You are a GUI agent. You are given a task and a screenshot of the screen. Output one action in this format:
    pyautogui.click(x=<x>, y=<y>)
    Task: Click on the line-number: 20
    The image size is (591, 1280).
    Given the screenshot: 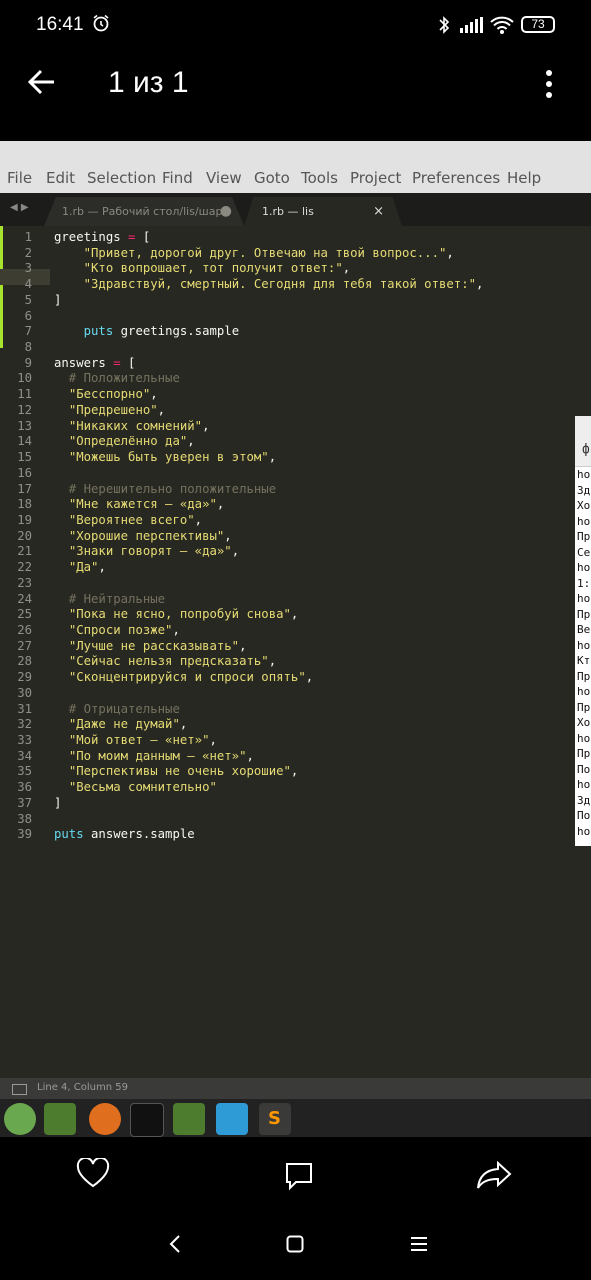 What is the action you would take?
    pyautogui.click(x=24, y=535)
    